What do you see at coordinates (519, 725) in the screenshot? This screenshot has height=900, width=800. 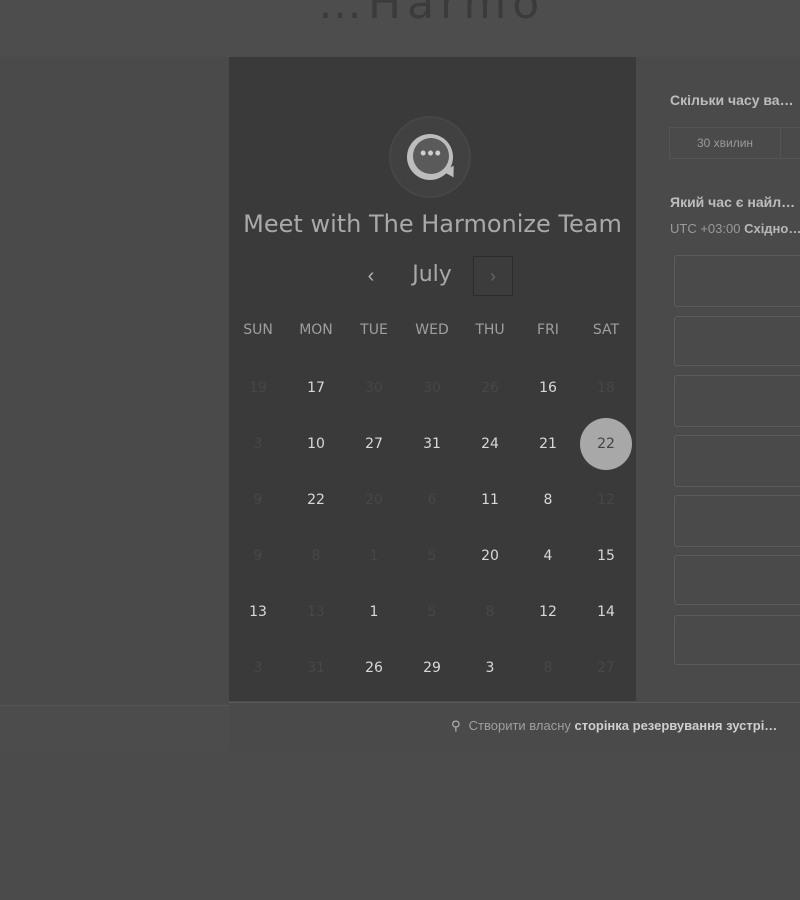 I see `footer-prefix: Створити власну` at bounding box center [519, 725].